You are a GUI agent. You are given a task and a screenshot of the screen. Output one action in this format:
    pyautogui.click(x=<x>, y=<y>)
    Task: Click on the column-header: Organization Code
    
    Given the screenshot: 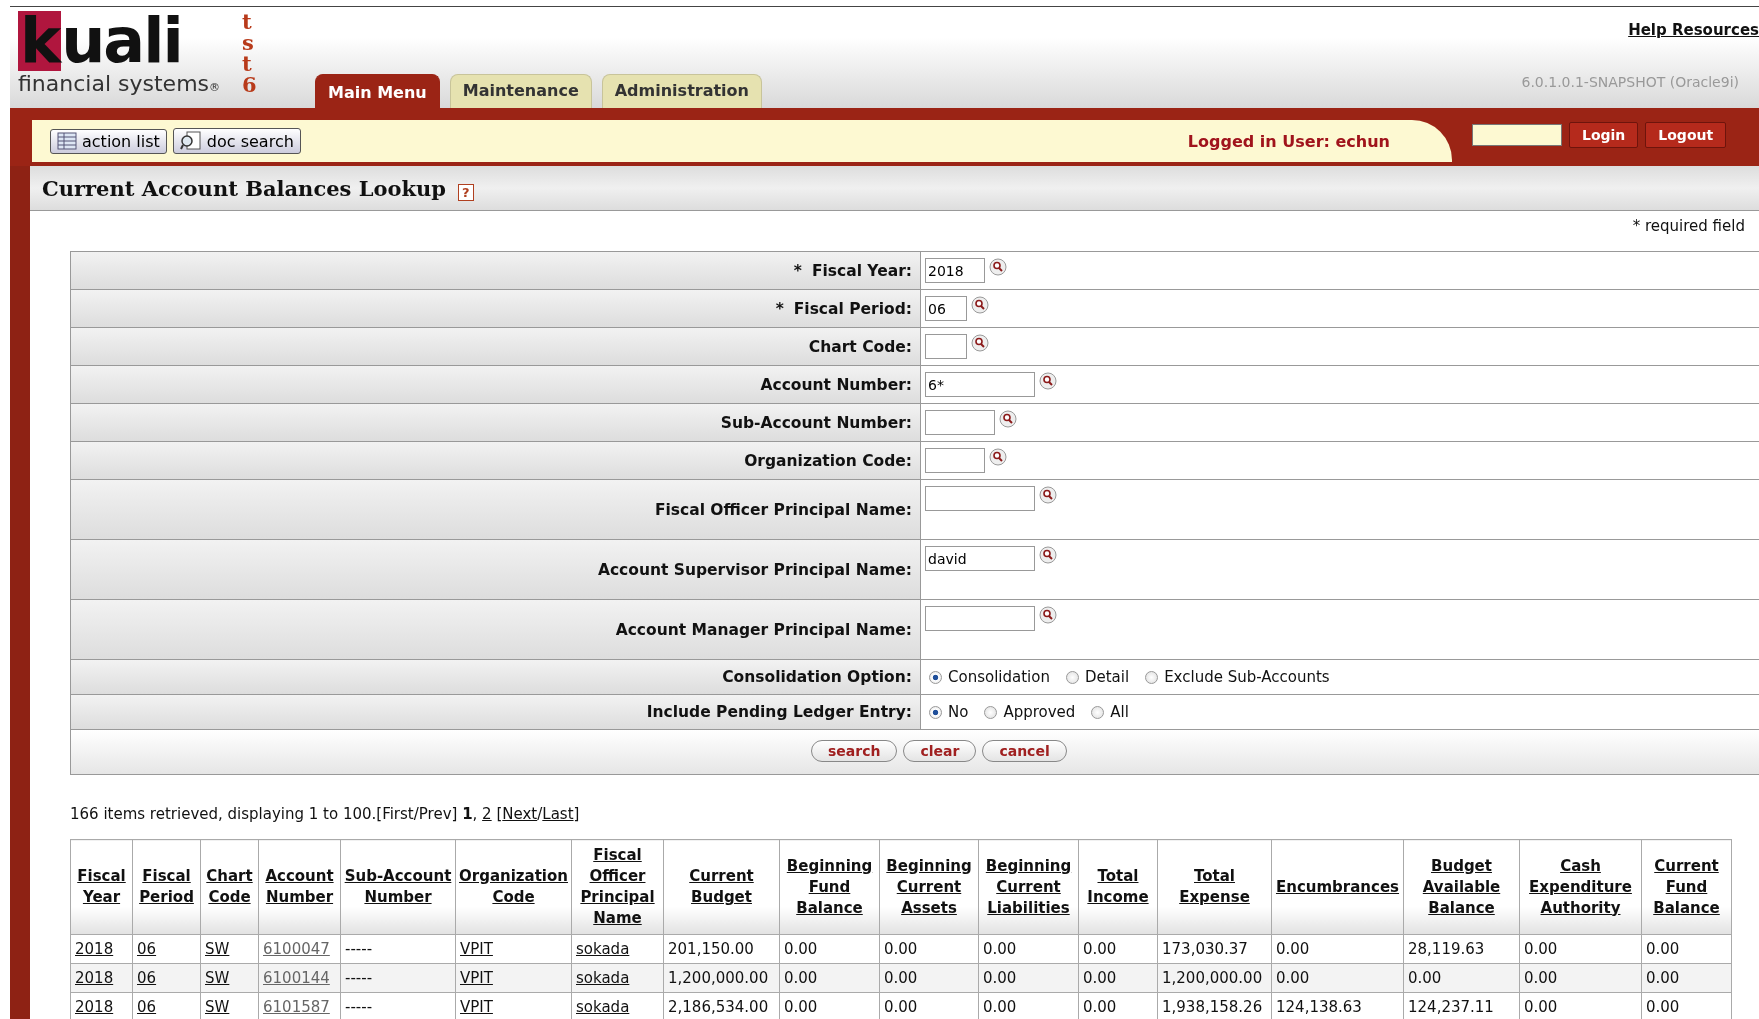 What is the action you would take?
    pyautogui.click(x=513, y=887)
    